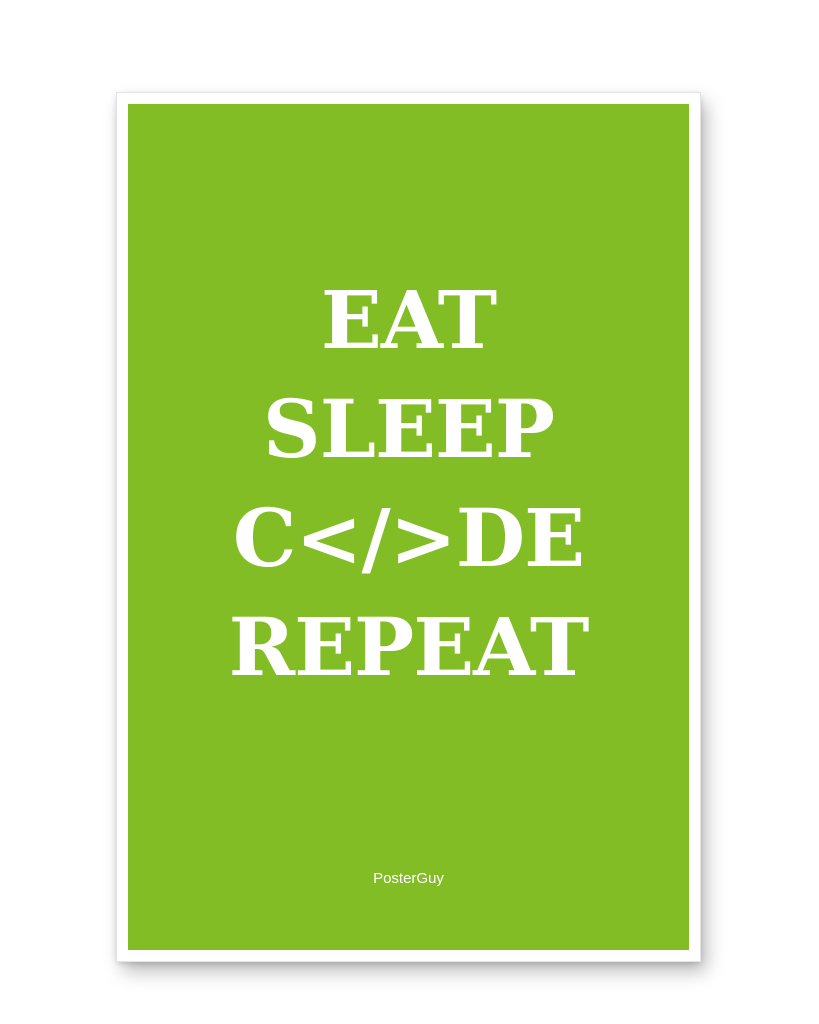 This screenshot has width=819, height=1024. What do you see at coordinates (408, 320) in the screenshot?
I see `headline-line-eat: EAT` at bounding box center [408, 320].